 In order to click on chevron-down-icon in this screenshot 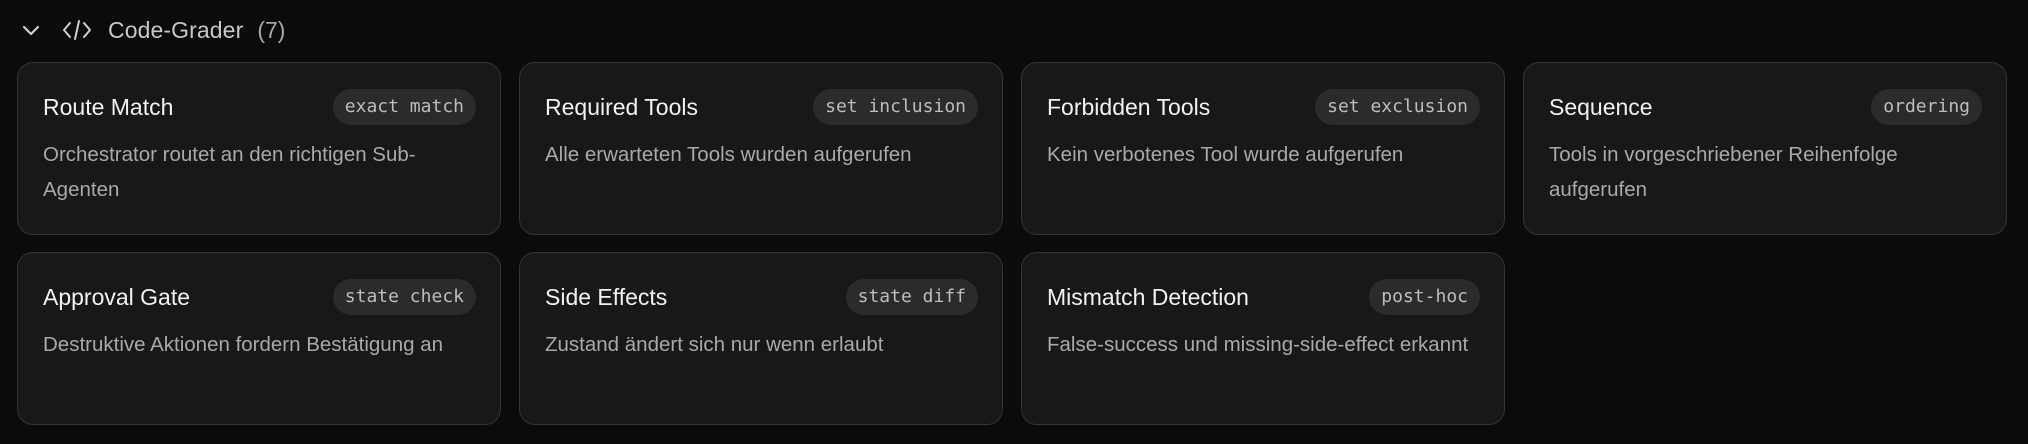, I will do `click(31, 30)`.